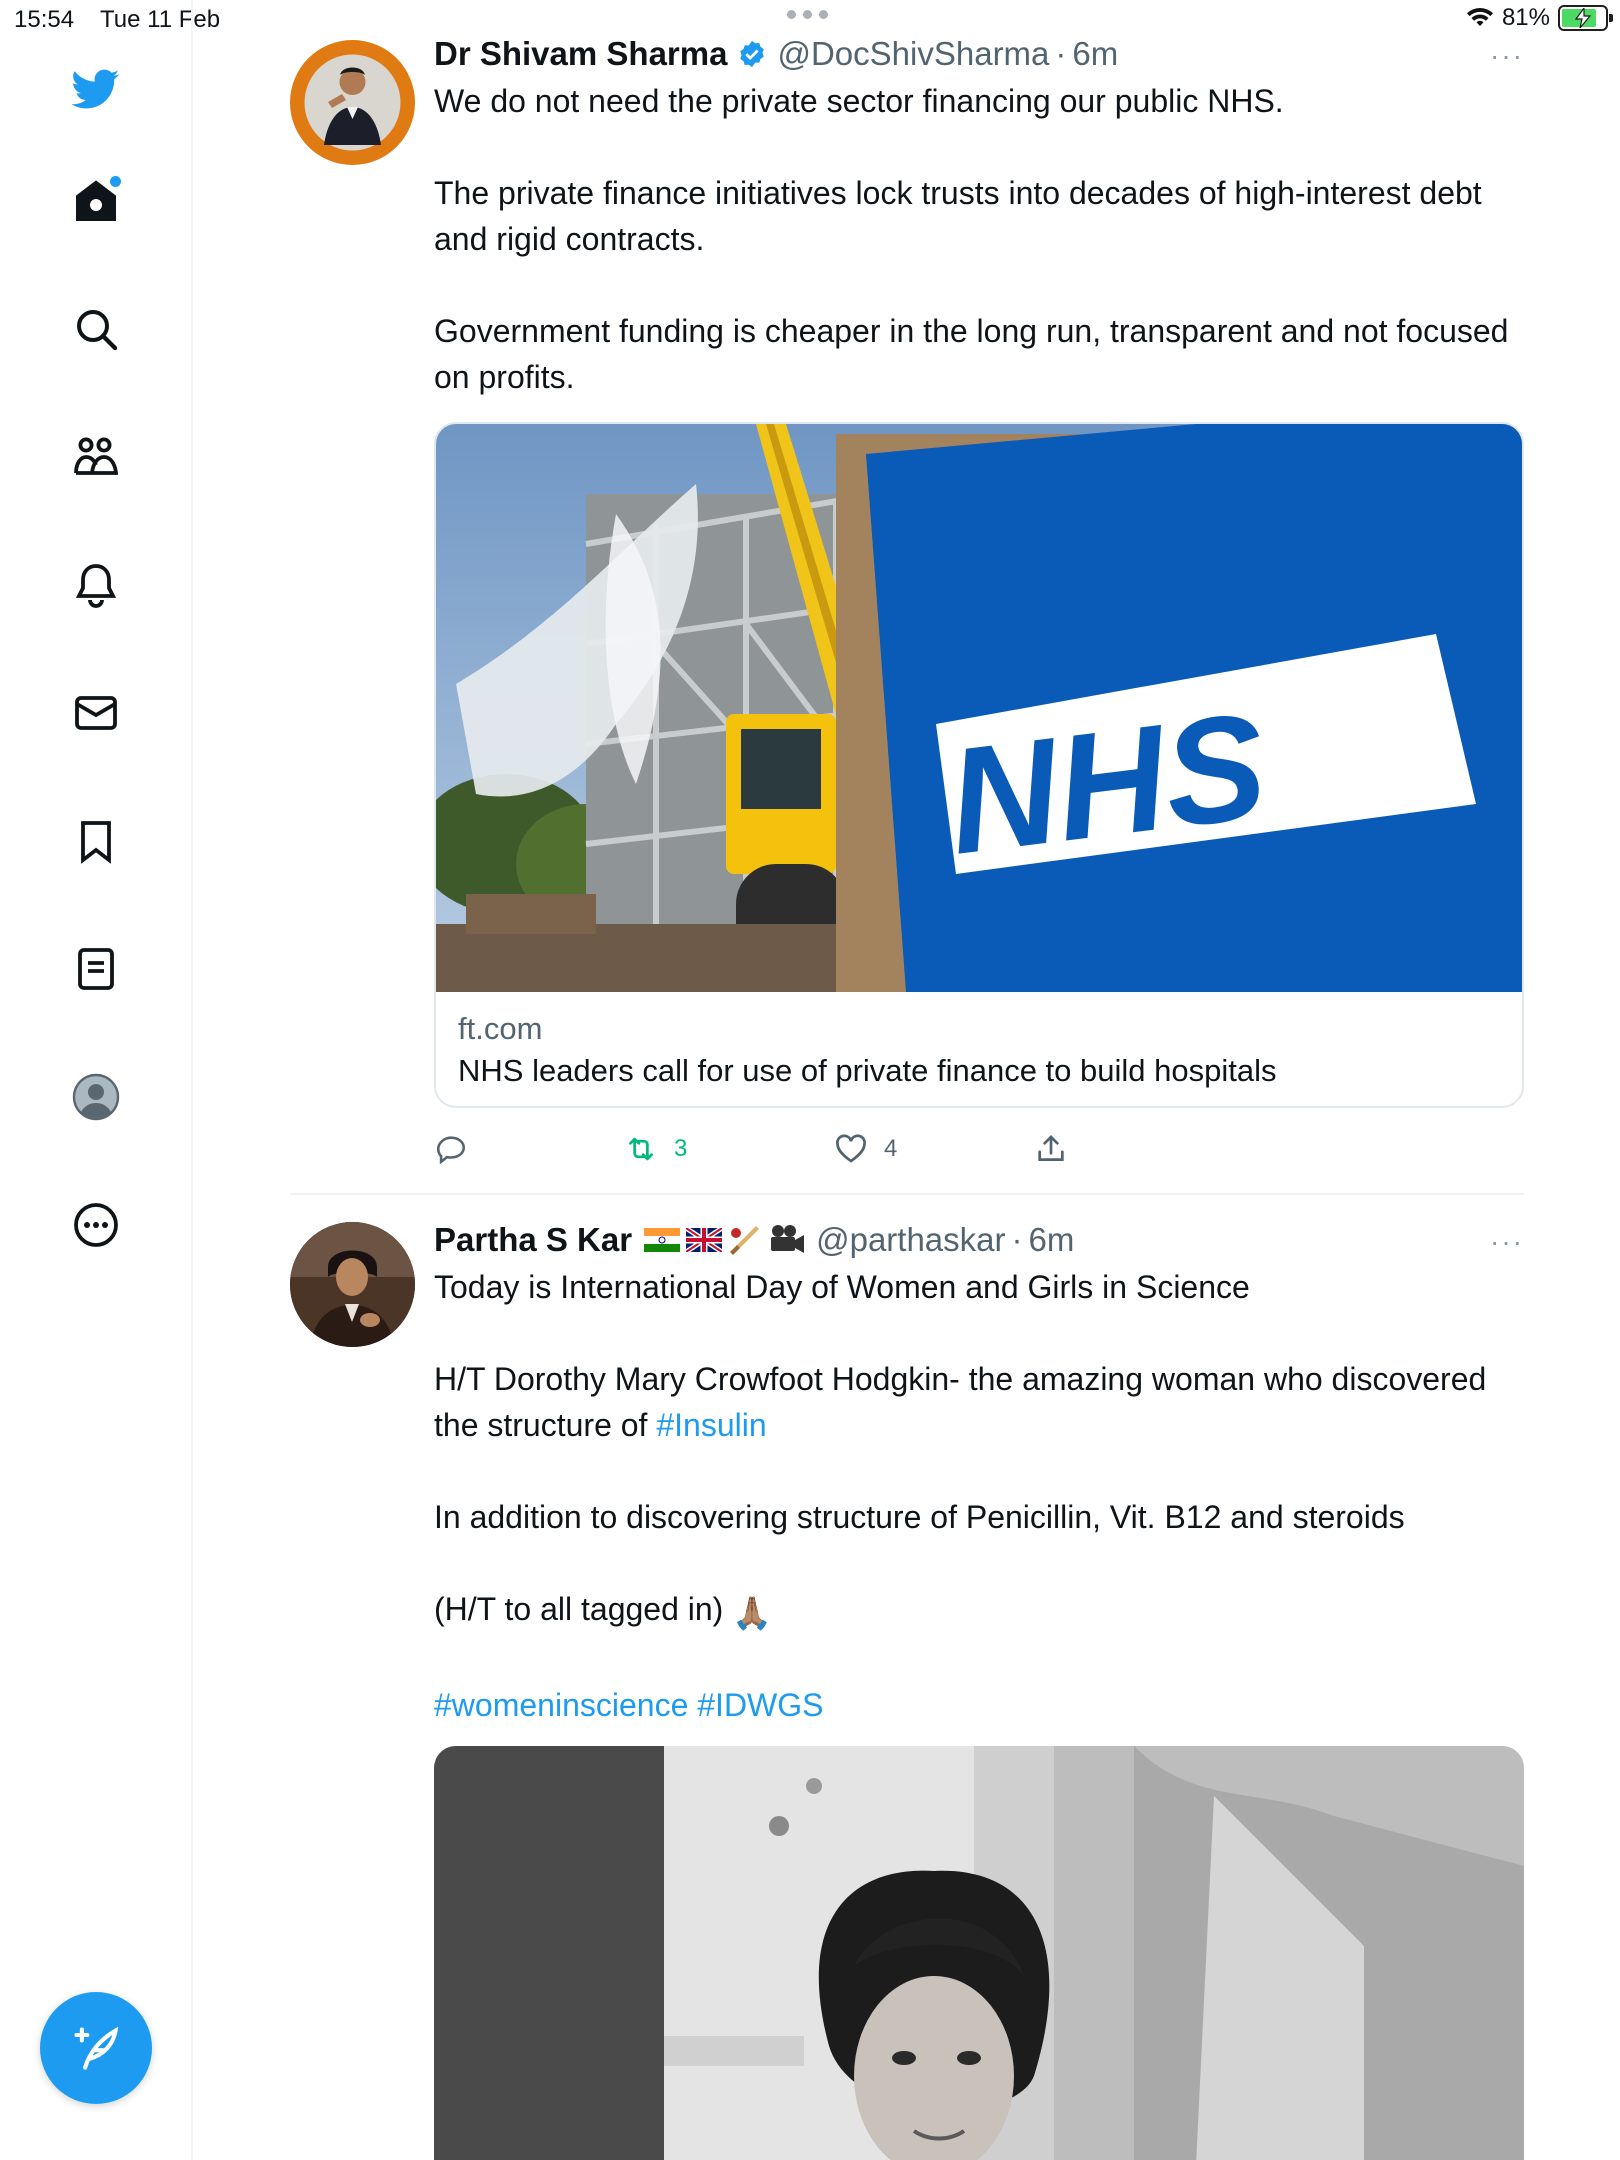  What do you see at coordinates (851, 1148) in the screenshot?
I see `heart-icon` at bounding box center [851, 1148].